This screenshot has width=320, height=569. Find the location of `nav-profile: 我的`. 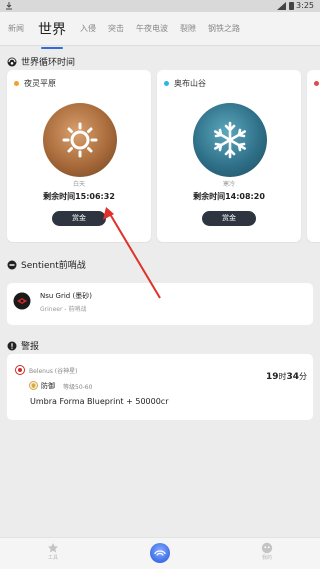

nav-profile: 我的 is located at coordinates (267, 551).